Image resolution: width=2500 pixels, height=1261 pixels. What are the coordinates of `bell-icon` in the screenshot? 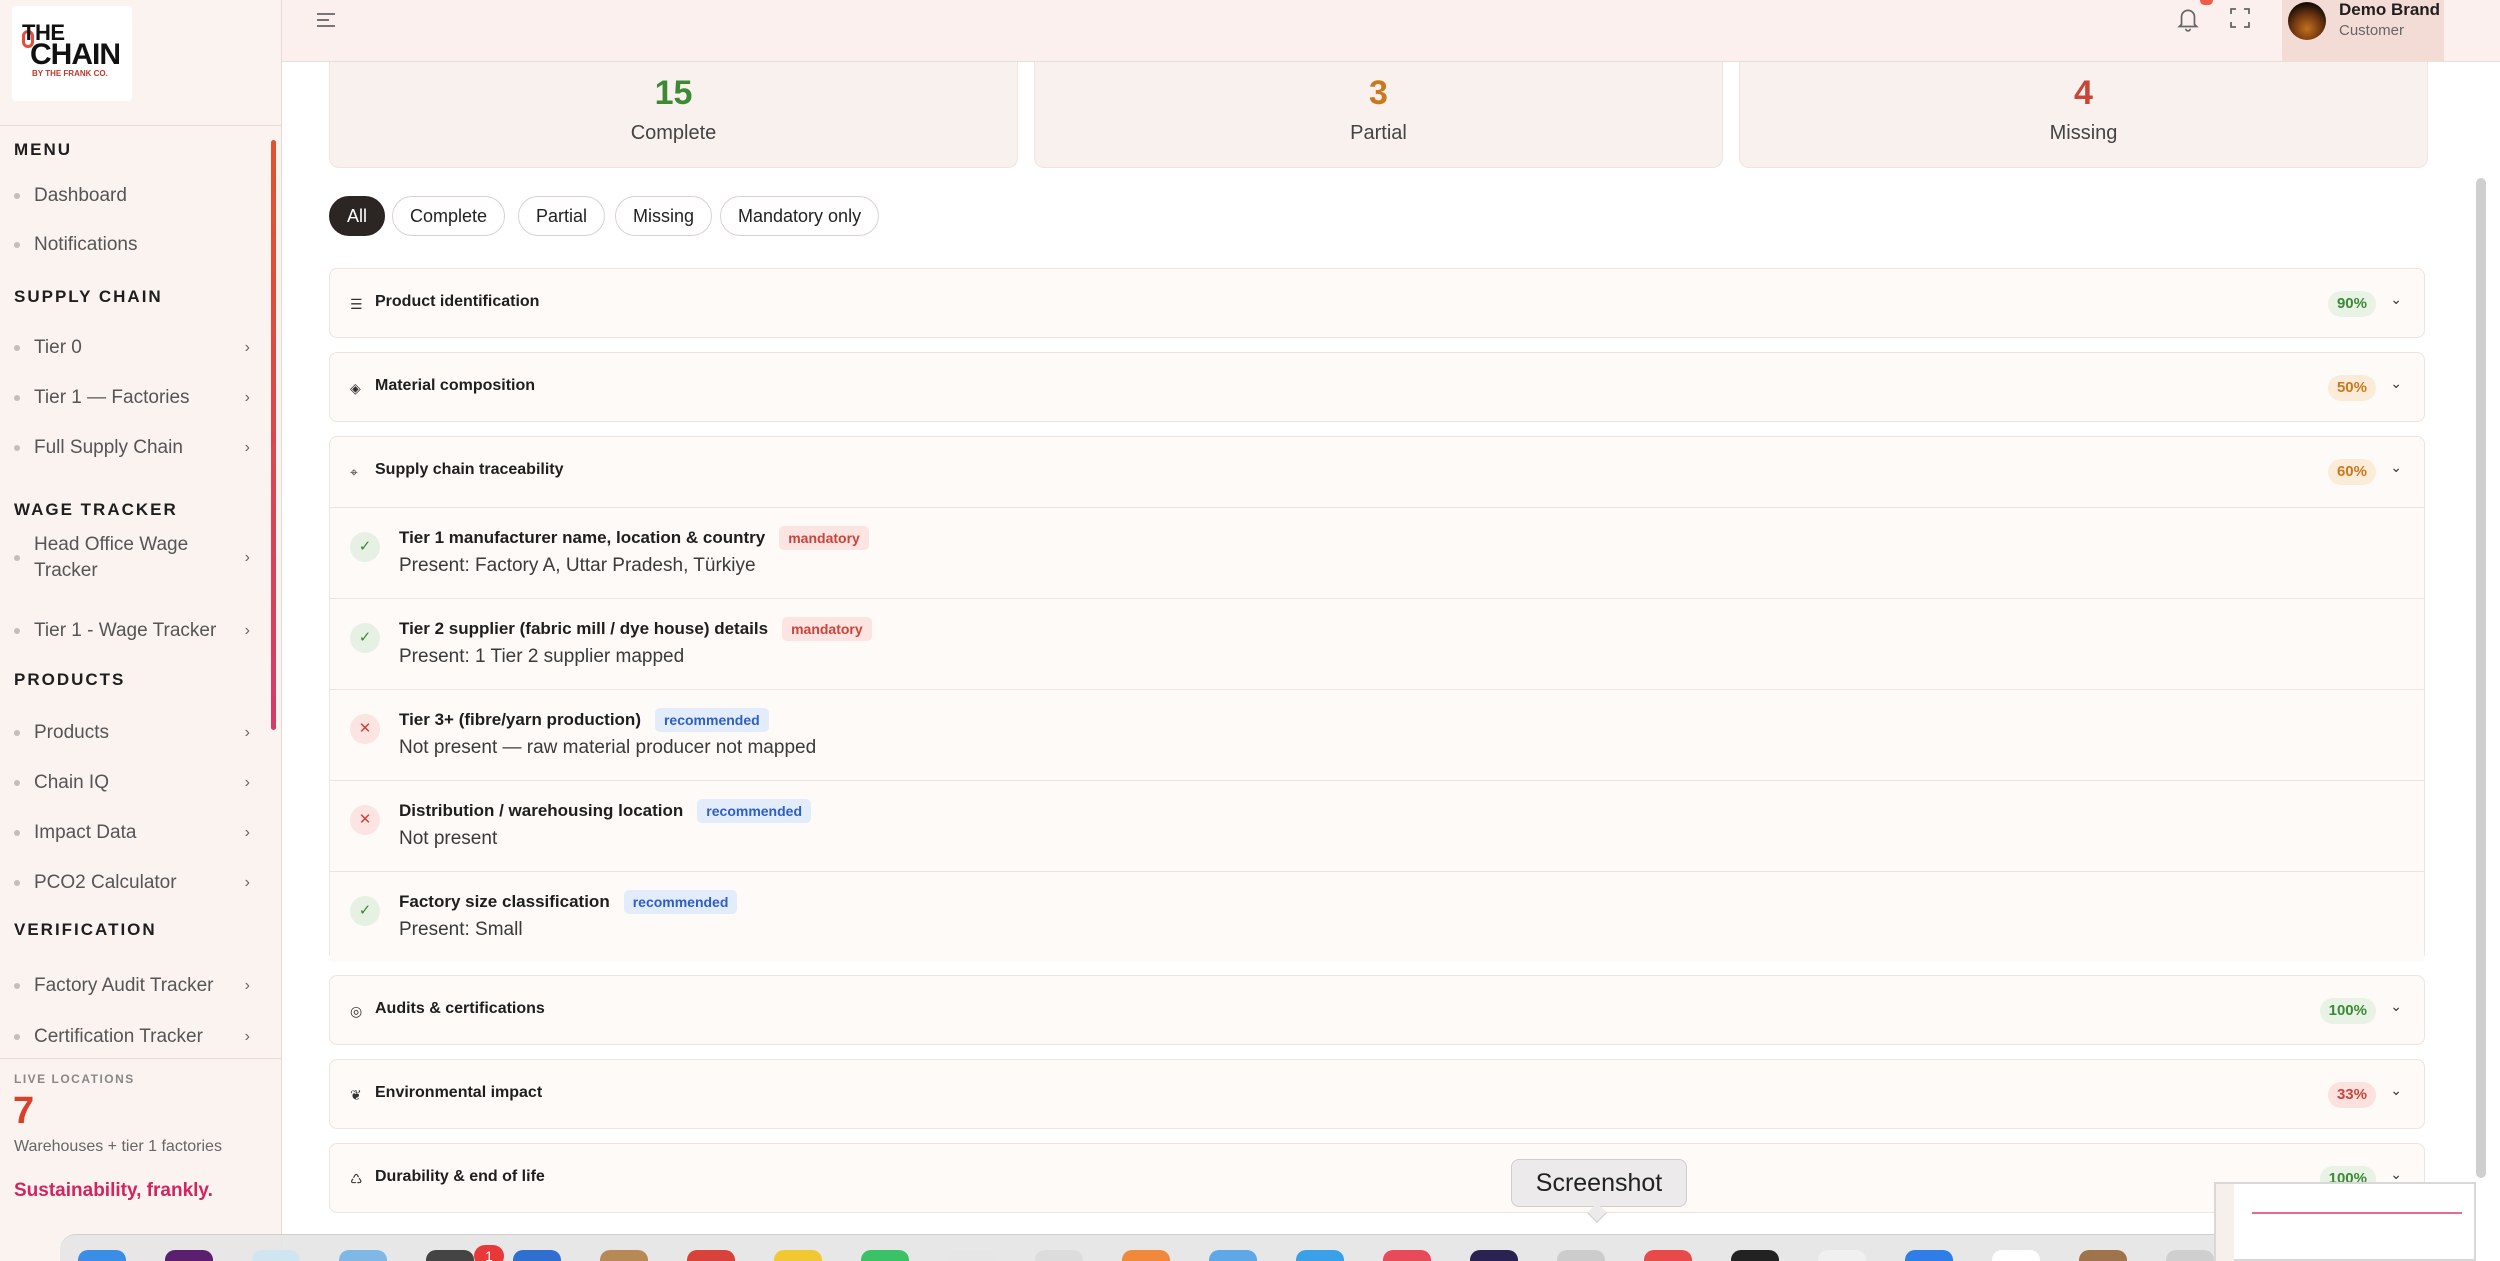 It's located at (2188, 19).